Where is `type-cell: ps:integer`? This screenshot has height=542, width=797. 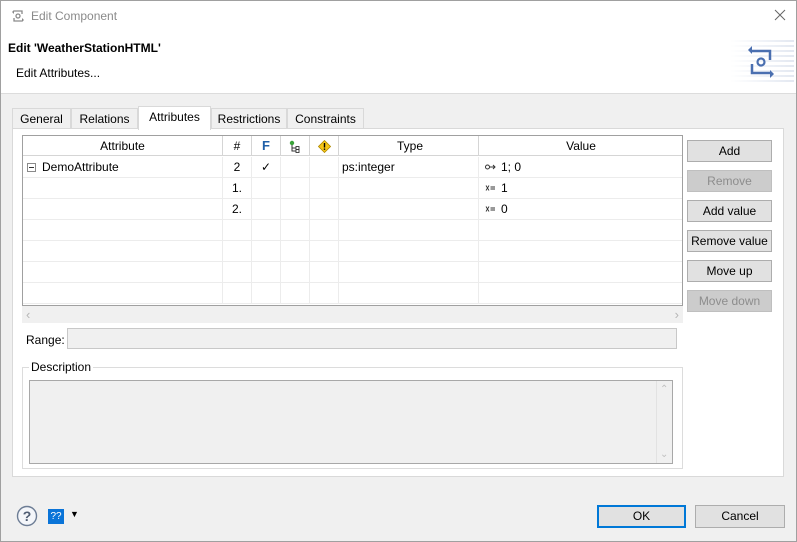 type-cell: ps:integer is located at coordinates (409, 167).